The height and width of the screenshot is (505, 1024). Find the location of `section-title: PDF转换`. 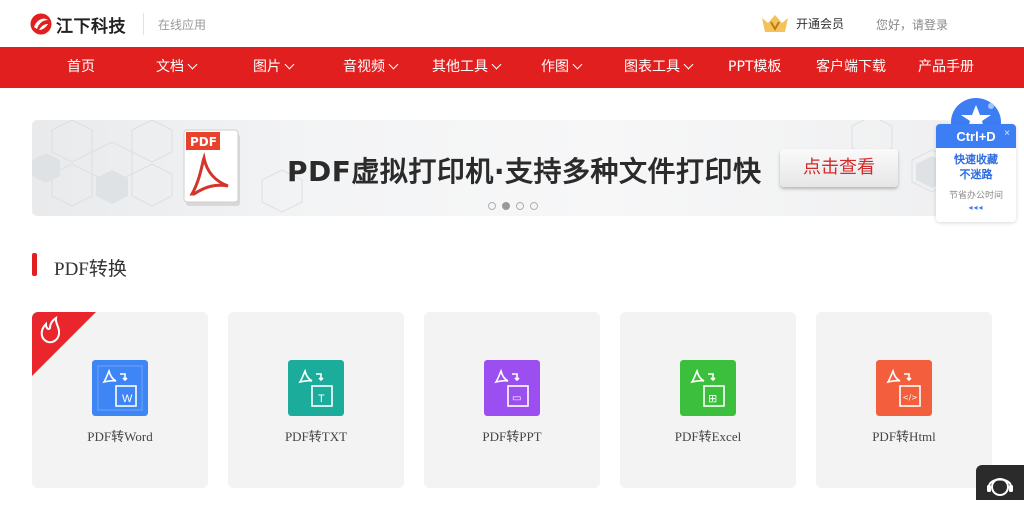

section-title: PDF转换 is located at coordinates (90, 269).